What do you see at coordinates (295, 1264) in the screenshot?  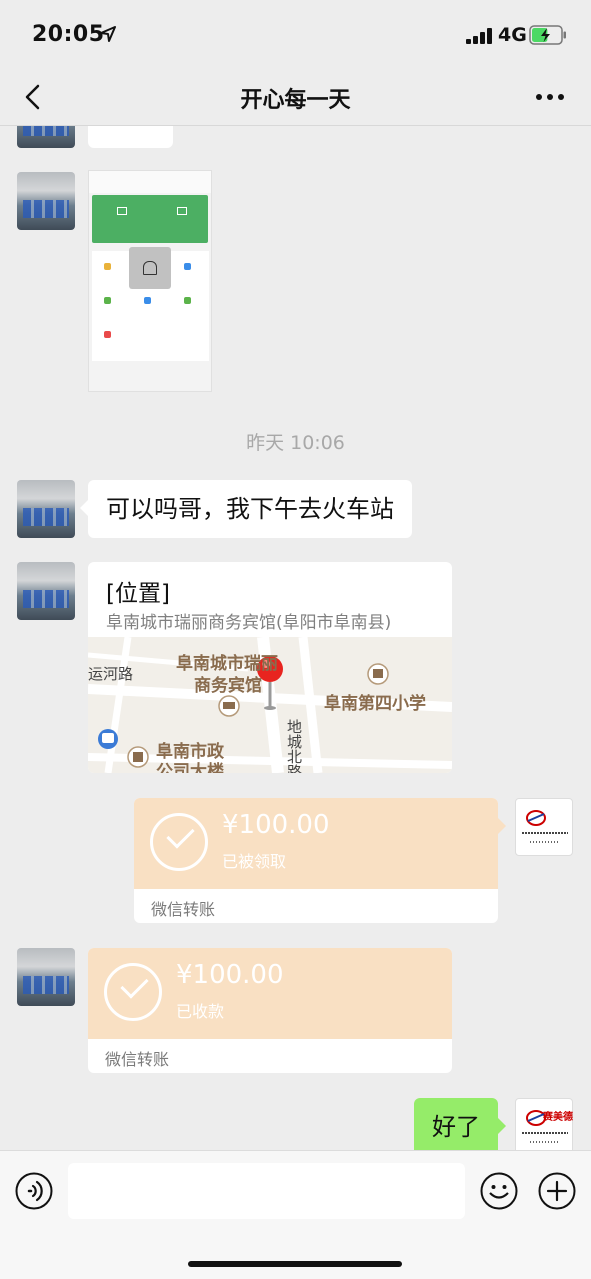 I see `home-indicator` at bounding box center [295, 1264].